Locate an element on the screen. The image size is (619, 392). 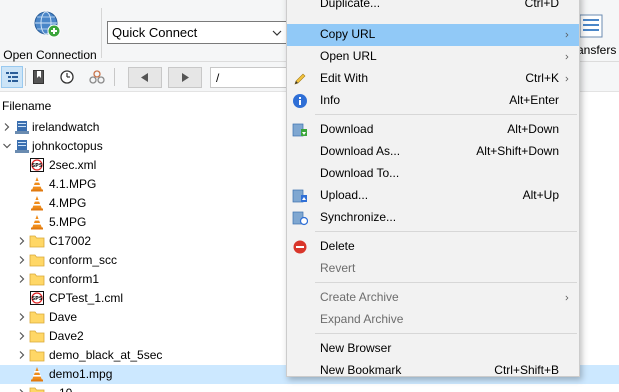
menu-item-upload: Upload... Alt+Up is located at coordinates (433, 196).